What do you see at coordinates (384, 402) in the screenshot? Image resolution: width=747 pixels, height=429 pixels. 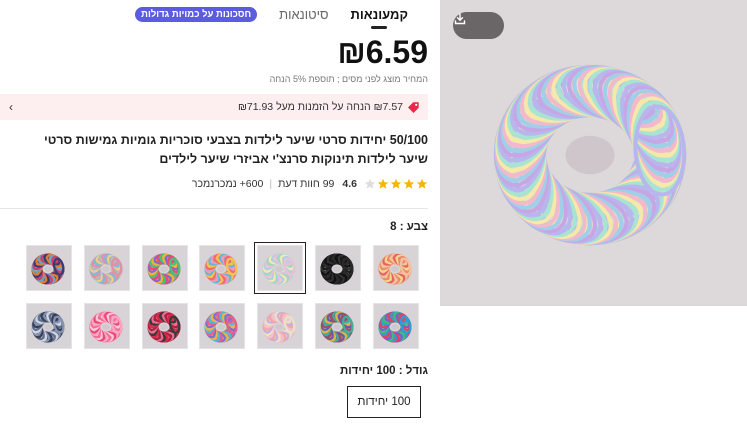 I see `size-option-100: 100 יחידות` at bounding box center [384, 402].